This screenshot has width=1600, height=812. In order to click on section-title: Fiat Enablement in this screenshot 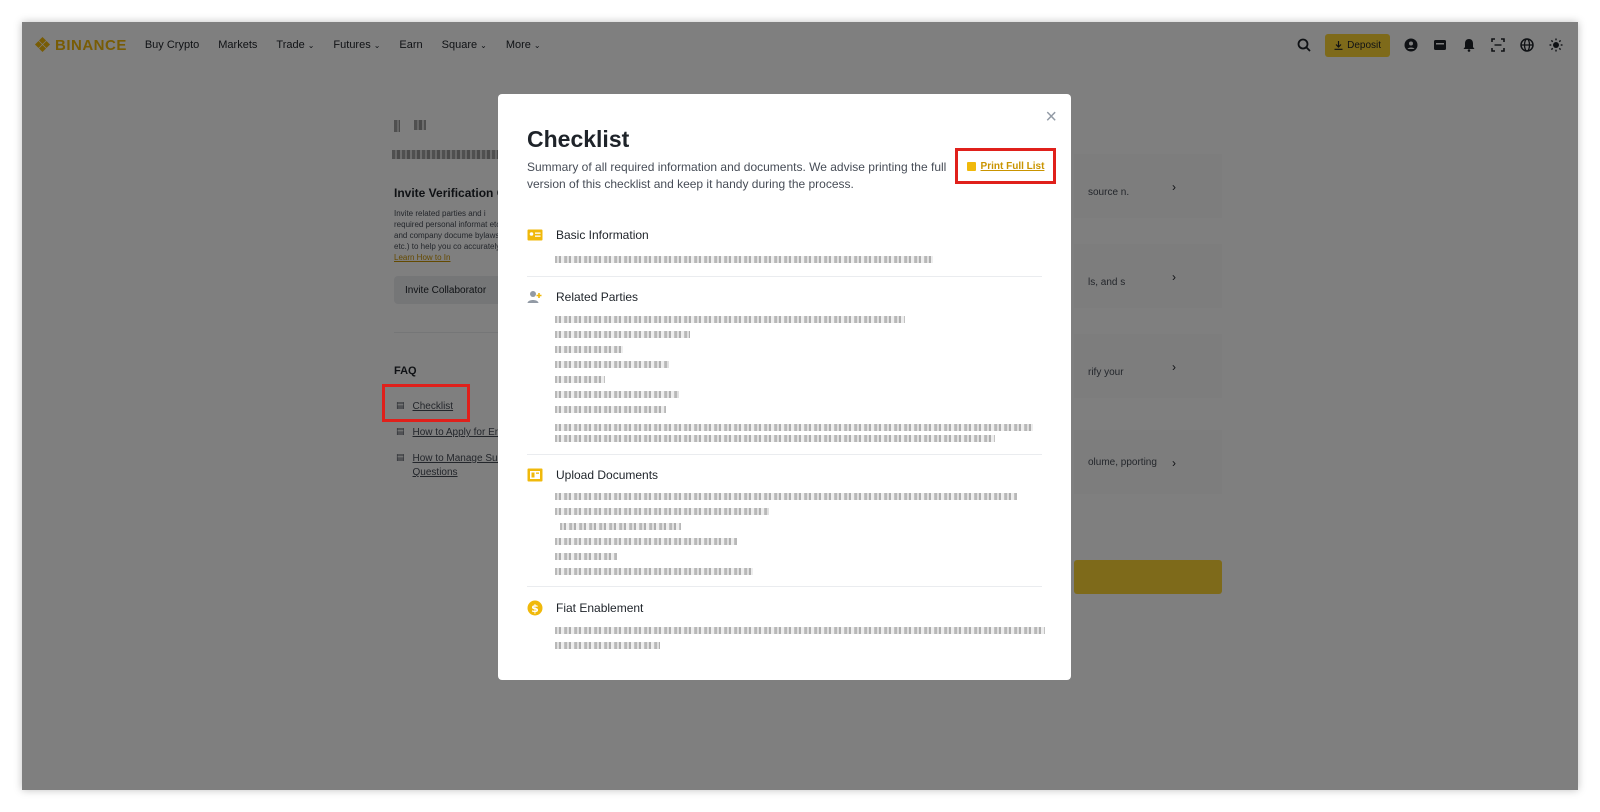, I will do `click(600, 608)`.